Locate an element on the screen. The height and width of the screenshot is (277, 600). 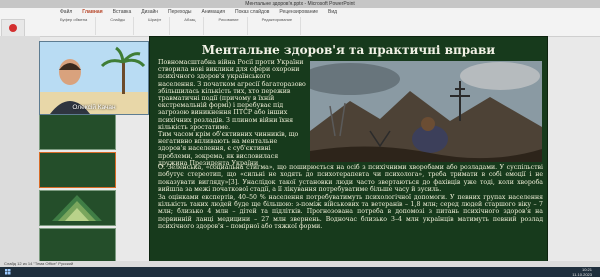
slide-thumbnail-selected is located at coordinates (77, 170).